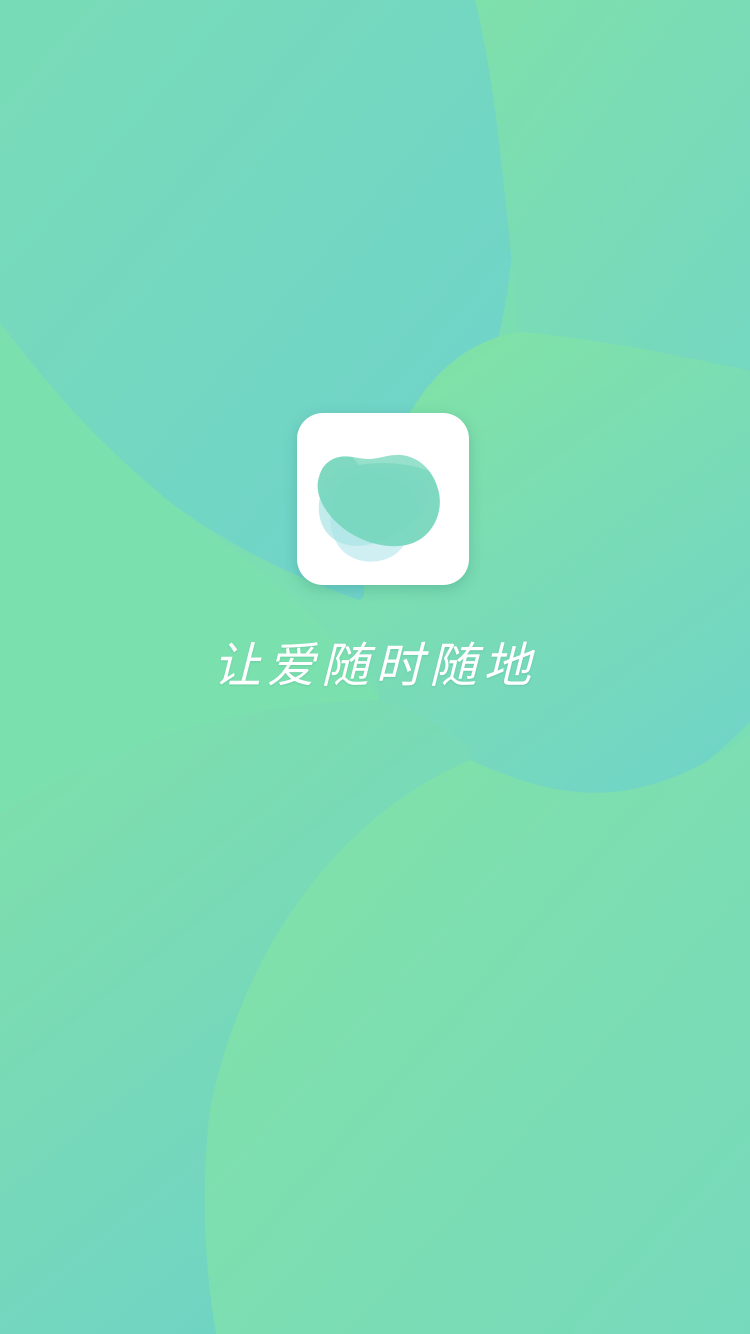  Describe the element at coordinates (378, 503) in the screenshot. I see `cloud-blob-logo-icon` at that location.